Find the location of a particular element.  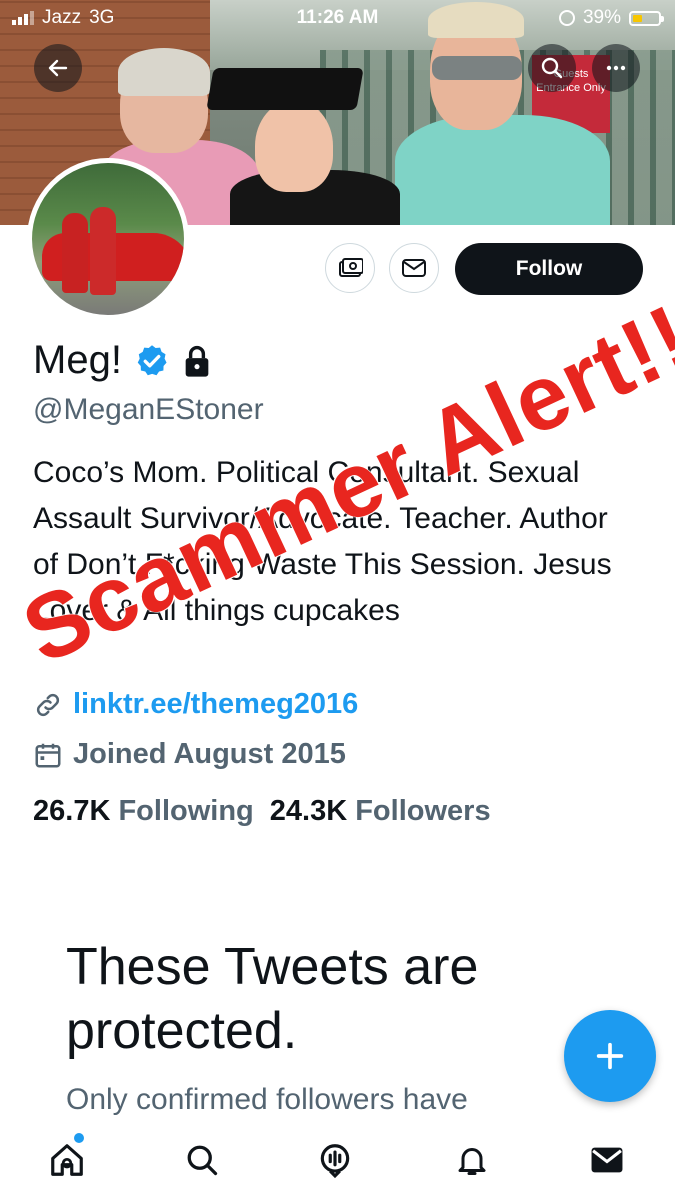

messages-icon is located at coordinates (607, 1160).